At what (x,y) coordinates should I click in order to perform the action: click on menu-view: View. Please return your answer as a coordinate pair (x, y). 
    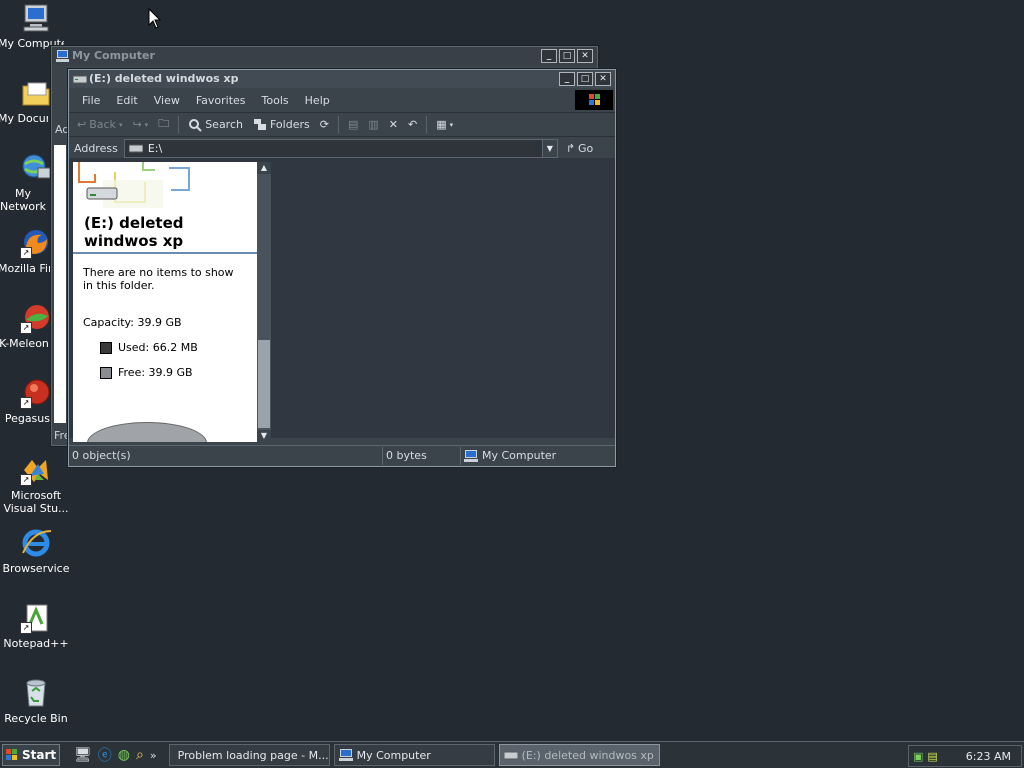
    Looking at the image, I should click on (167, 100).